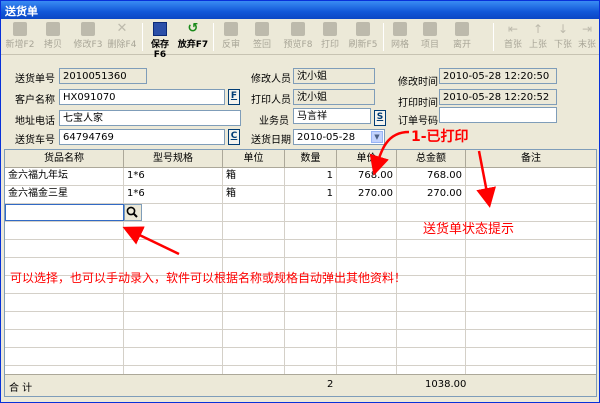 This screenshot has height=403, width=600. I want to click on modifier-field: 沈小姐, so click(334, 76).